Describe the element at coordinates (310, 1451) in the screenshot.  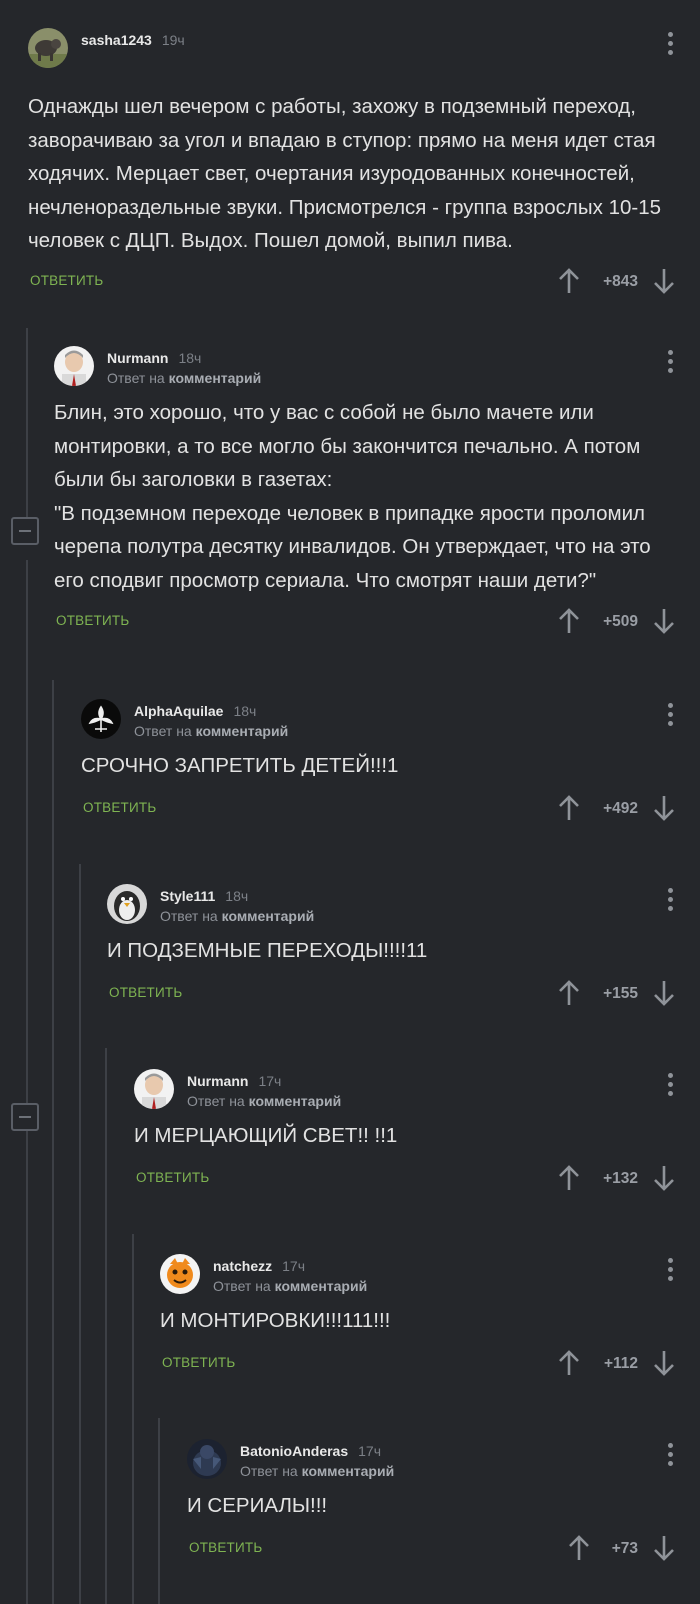
I see `username: BatonioAnderas 17ч` at that location.